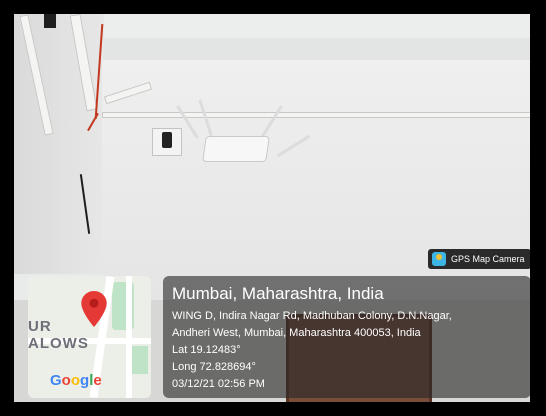 This screenshot has width=546, height=416. I want to click on power-plug, so click(167, 140).